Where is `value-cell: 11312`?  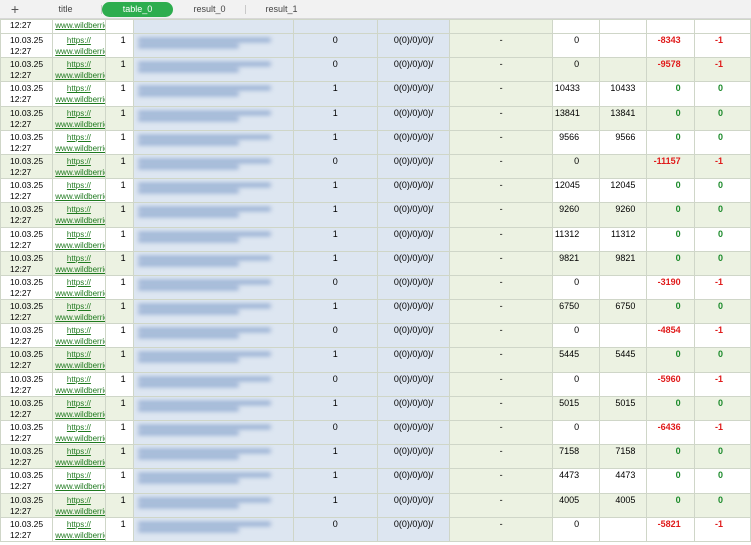 value-cell: 11312 is located at coordinates (576, 239).